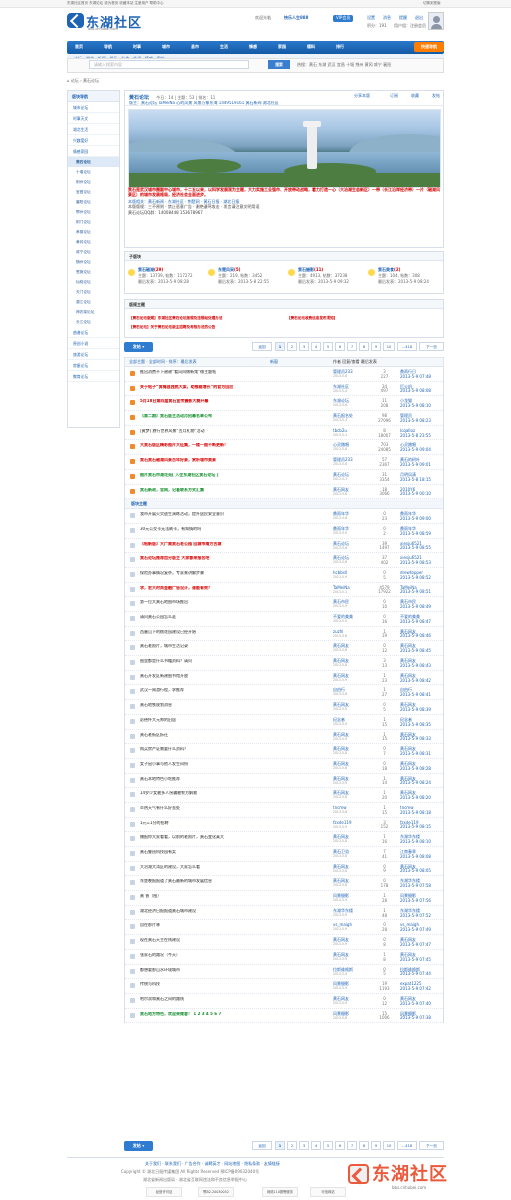  What do you see at coordinates (93, 292) in the screenshot?
I see `sidebar-item-tianmen: 天门论坛` at bounding box center [93, 292].